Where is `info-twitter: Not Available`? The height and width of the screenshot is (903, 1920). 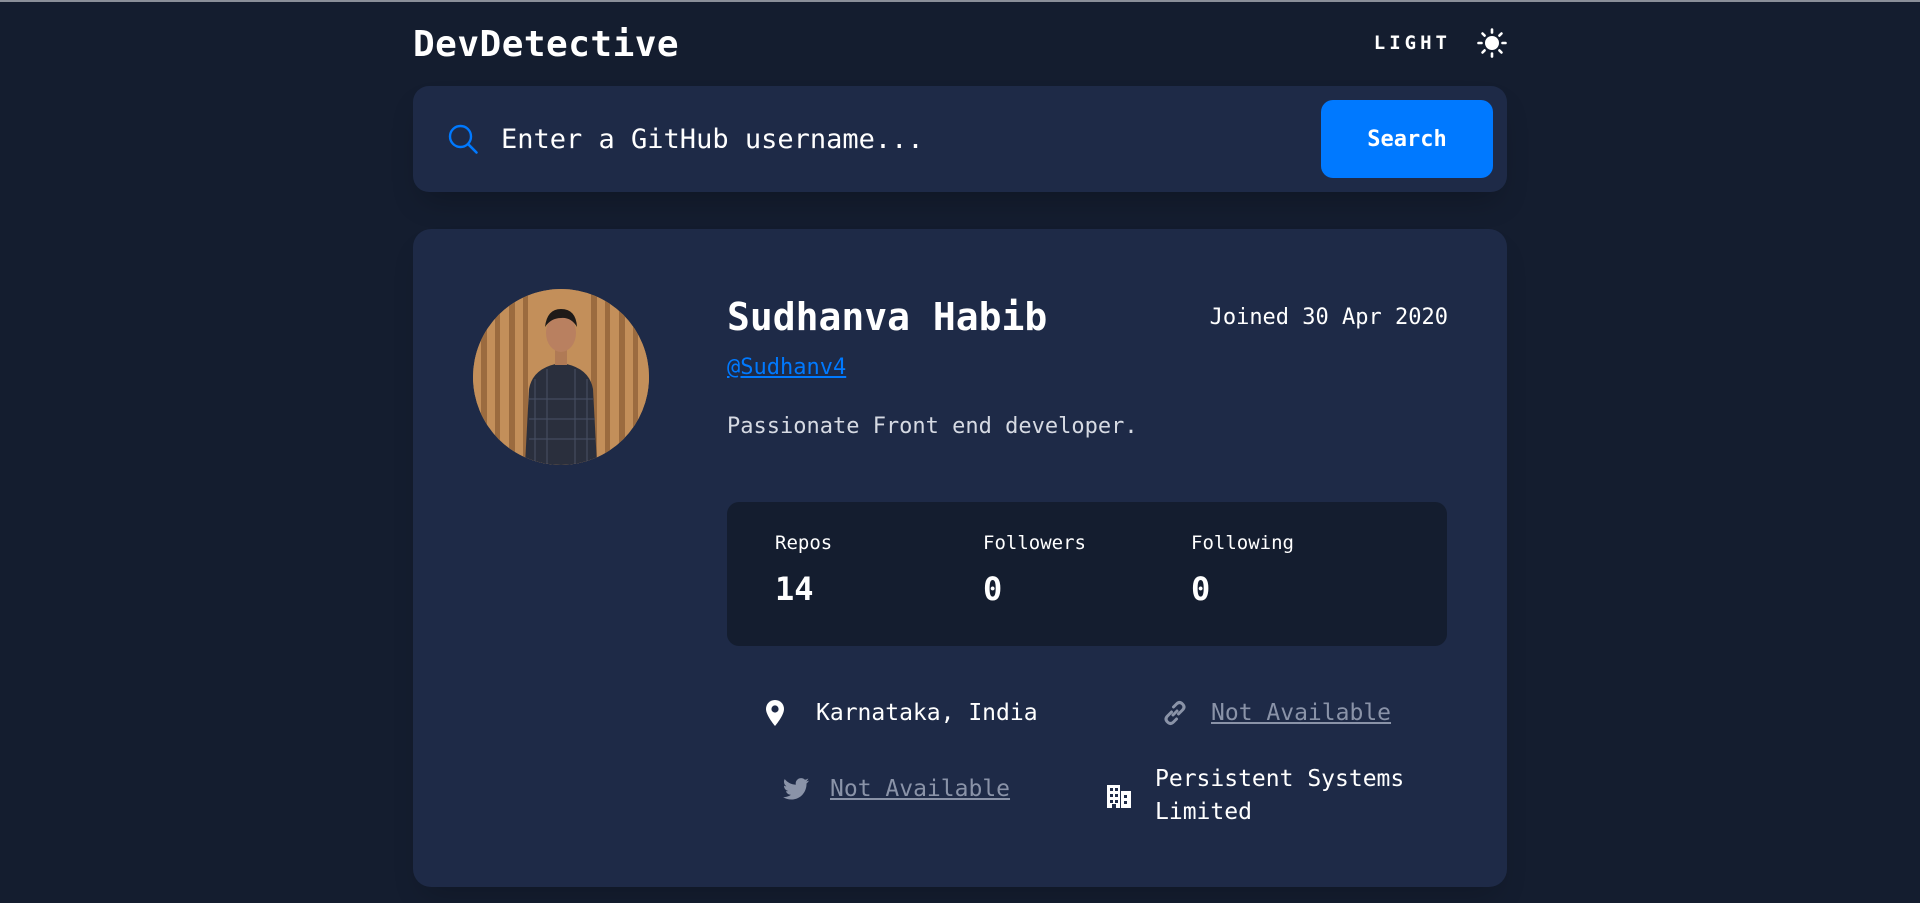 info-twitter: Not Available is located at coordinates (896, 789).